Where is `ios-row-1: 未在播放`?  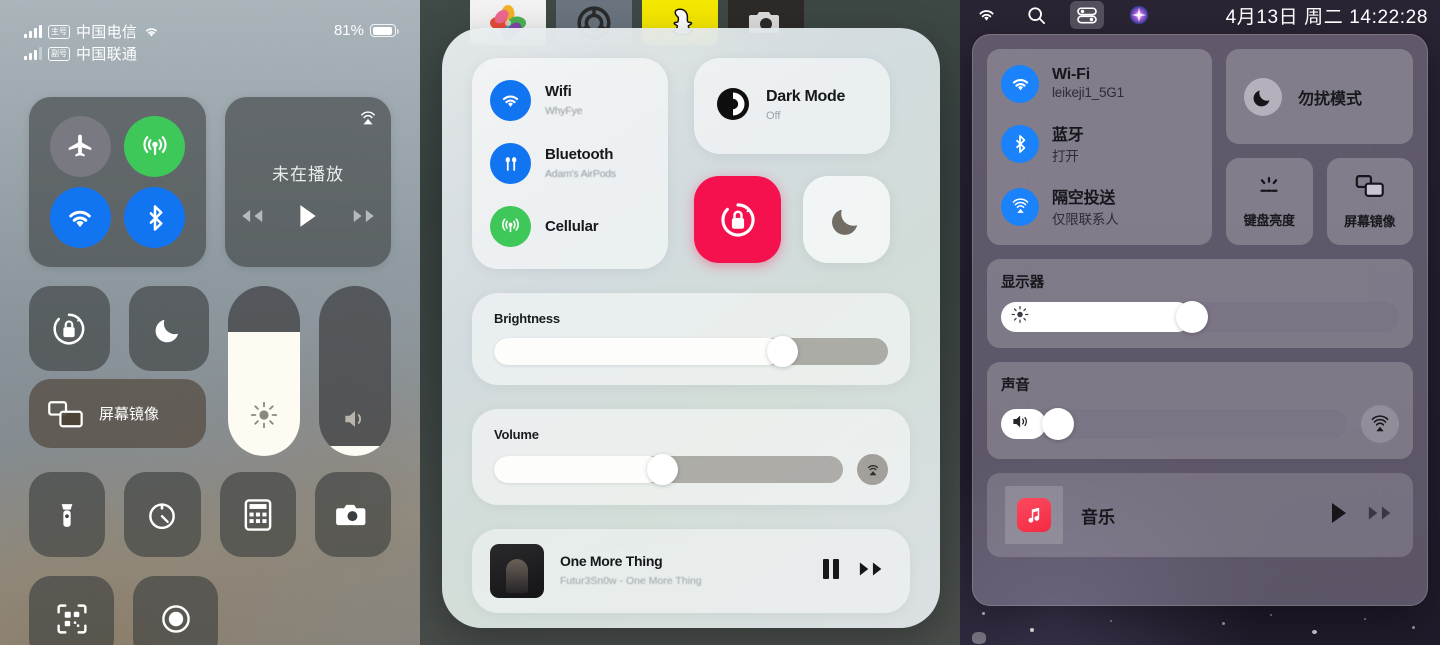 ios-row-1: 未在播放 is located at coordinates (210, 182).